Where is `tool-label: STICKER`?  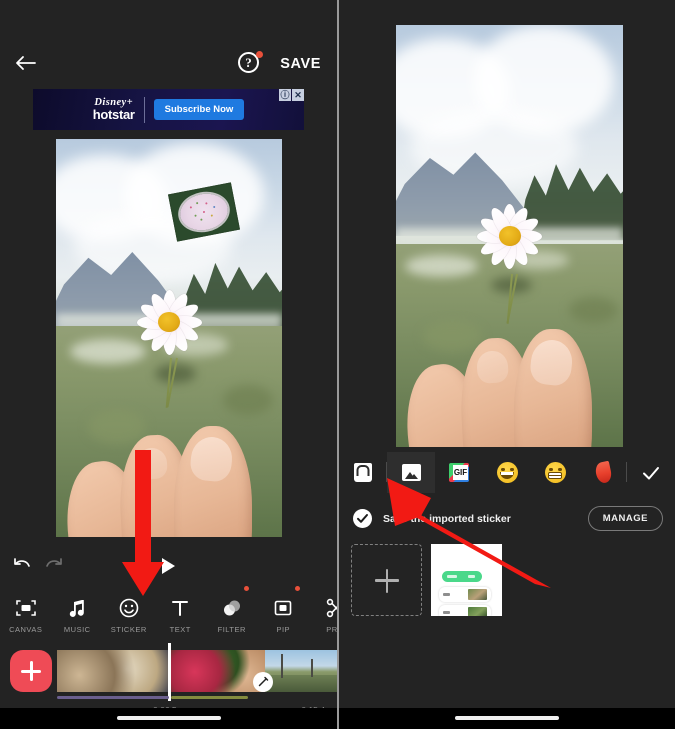
tool-label: STICKER is located at coordinates (128, 629).